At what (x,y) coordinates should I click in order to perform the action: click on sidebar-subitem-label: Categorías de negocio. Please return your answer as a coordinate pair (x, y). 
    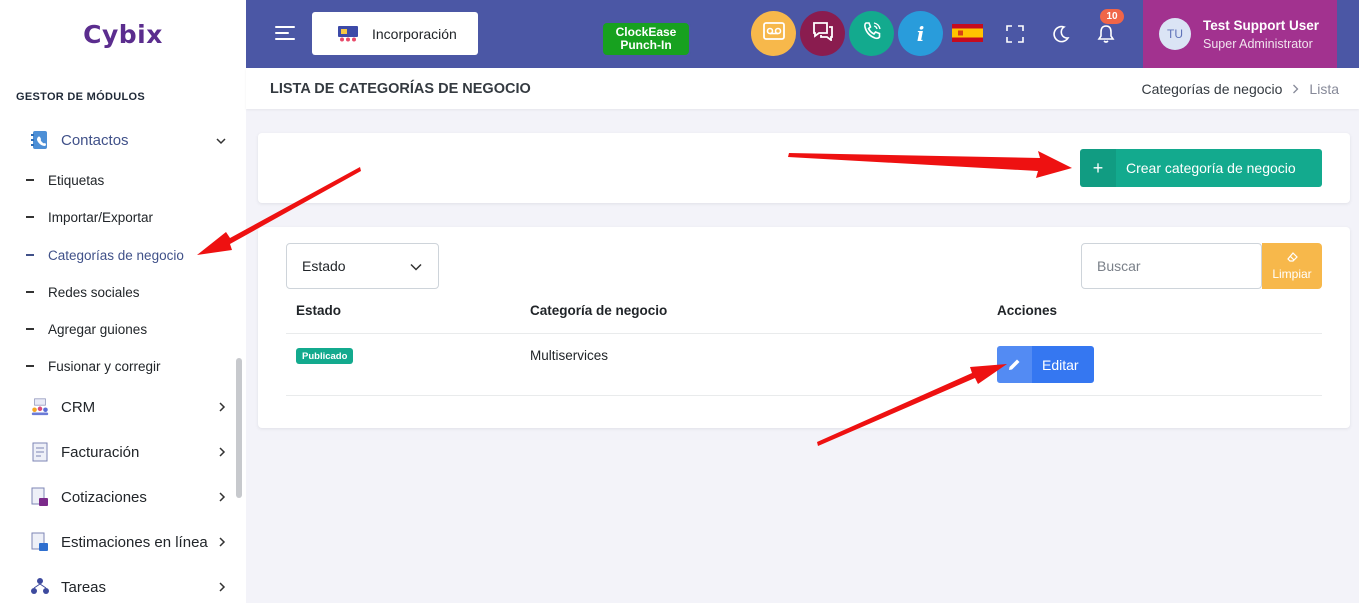
    Looking at the image, I should click on (116, 255).